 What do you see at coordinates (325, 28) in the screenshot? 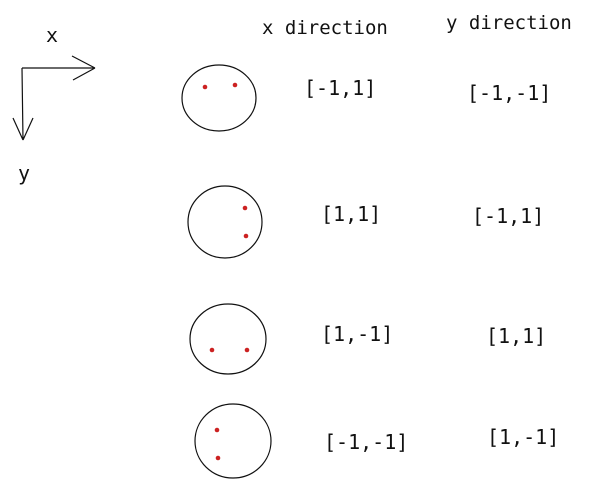
I see `x-direction-header: x direction` at bounding box center [325, 28].